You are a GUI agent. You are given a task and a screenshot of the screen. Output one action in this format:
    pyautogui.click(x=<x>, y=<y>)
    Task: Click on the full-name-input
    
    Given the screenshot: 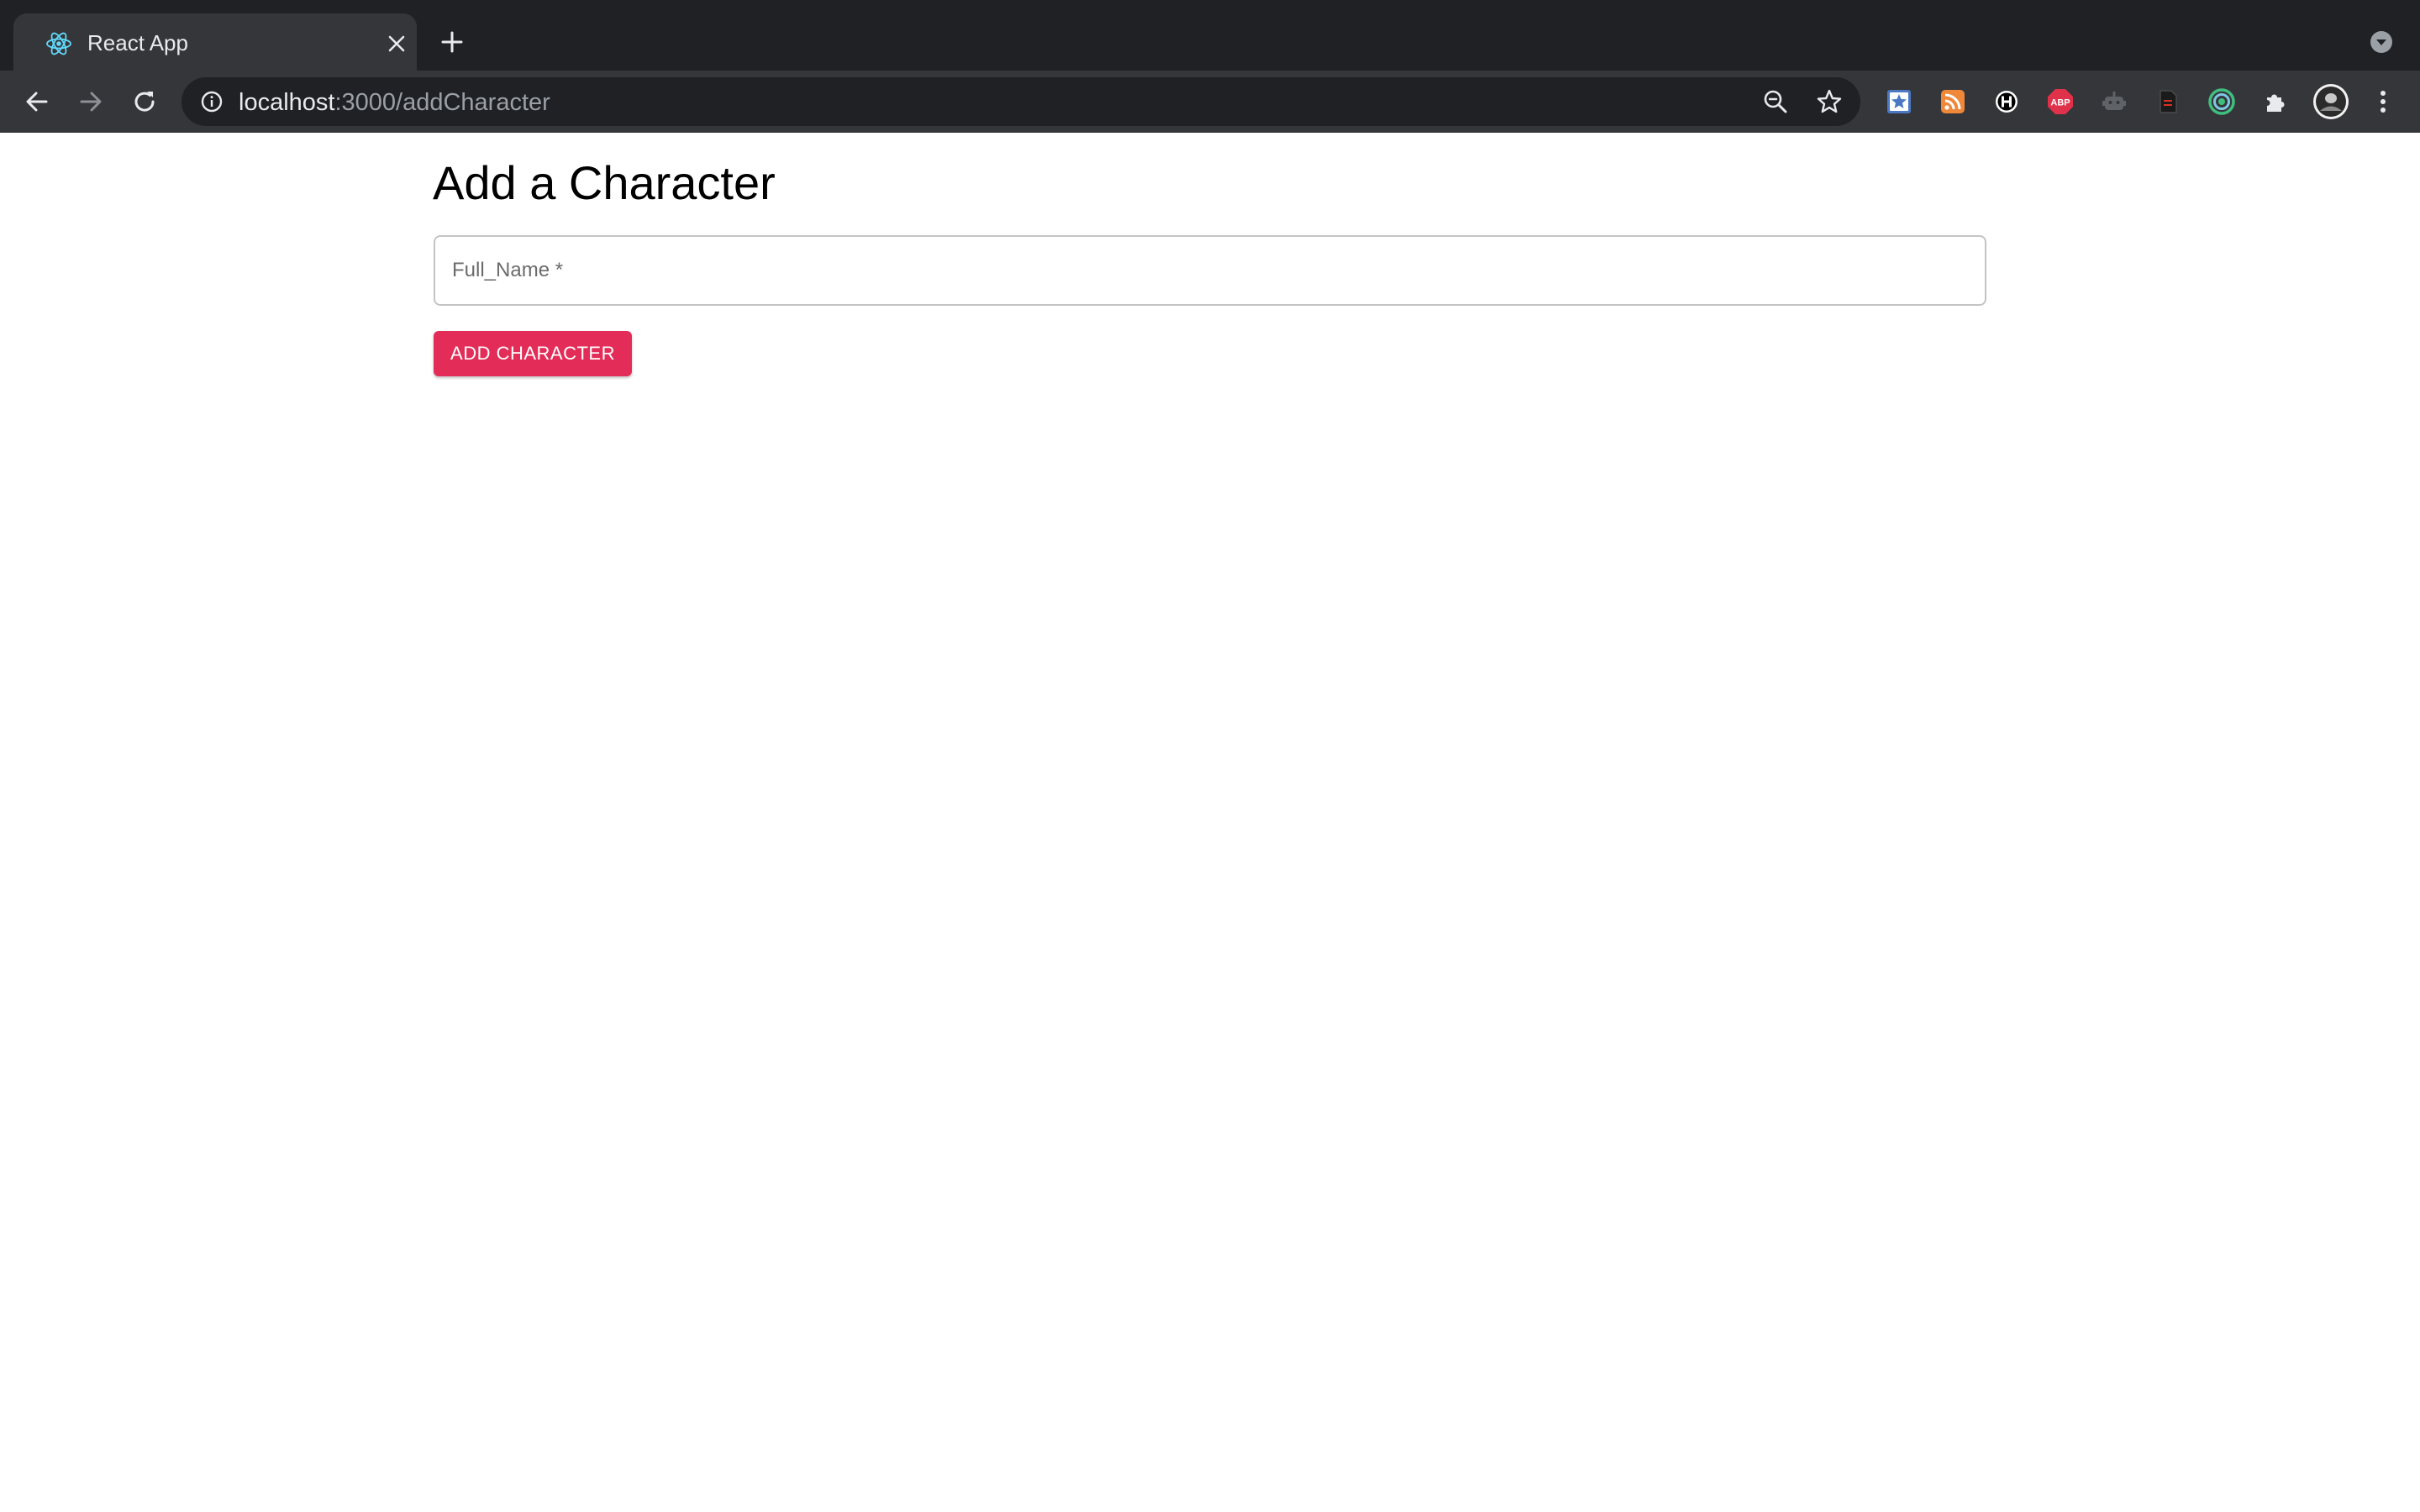 What is the action you would take?
    pyautogui.click(x=1210, y=270)
    